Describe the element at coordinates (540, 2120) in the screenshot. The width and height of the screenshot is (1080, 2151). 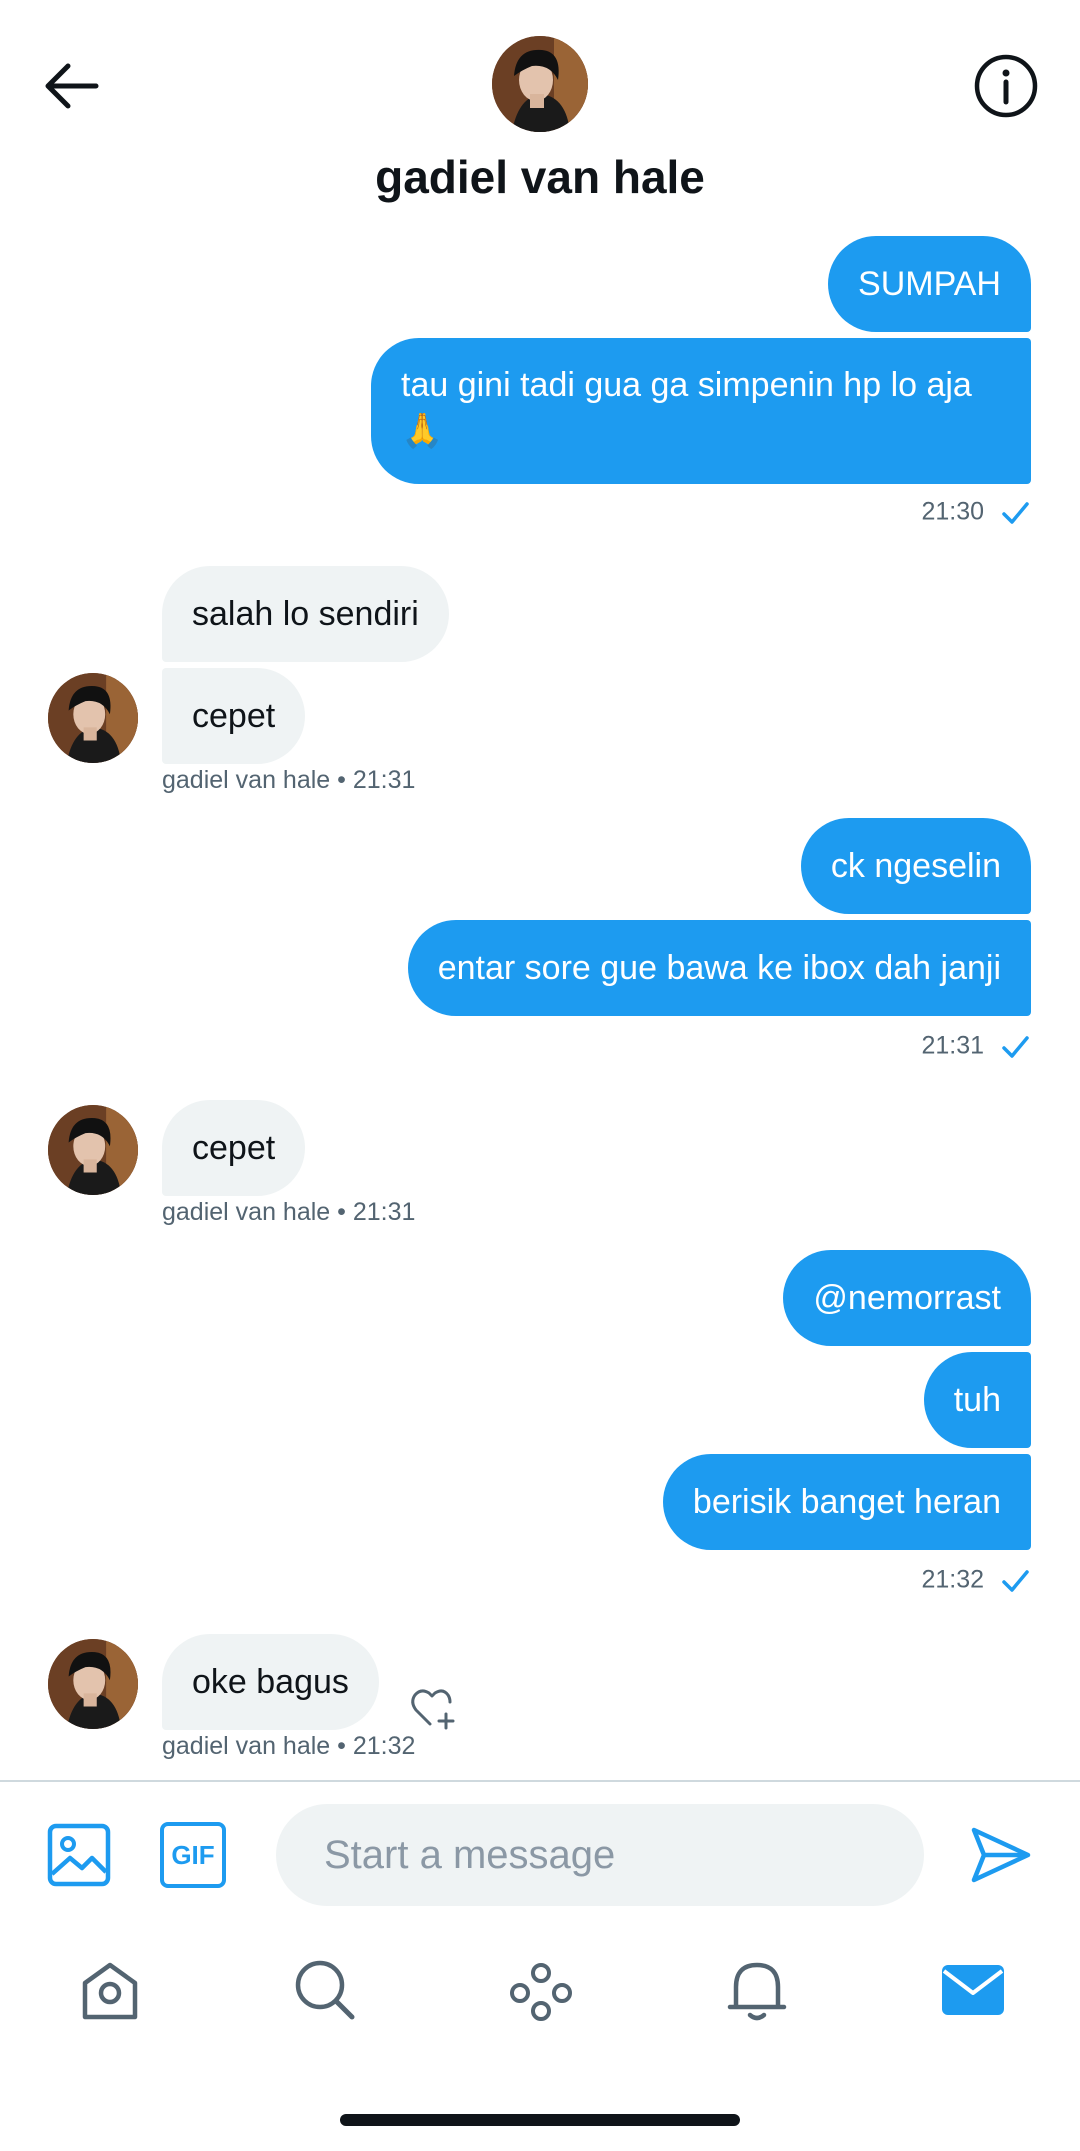
I see `home-indicator` at that location.